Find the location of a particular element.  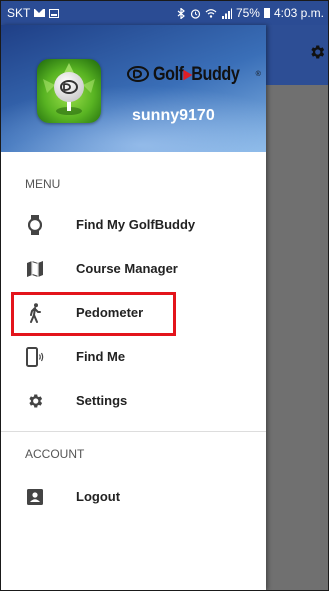

golfbuddy-logo: Golf▸Buddy ® is located at coordinates (194, 74).